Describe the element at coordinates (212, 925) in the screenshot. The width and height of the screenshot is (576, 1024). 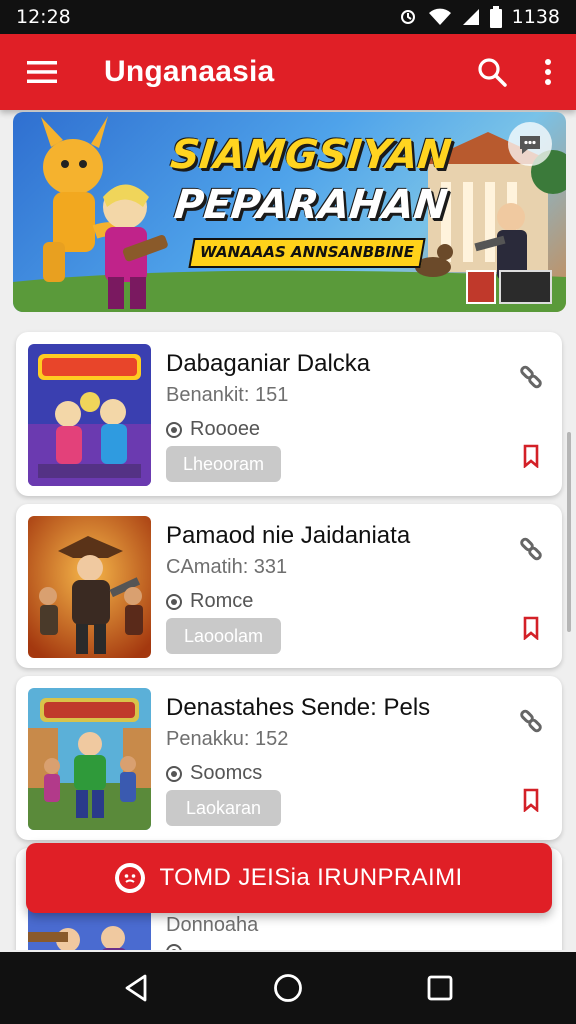
I see `game-meta: Donnoaha` at that location.